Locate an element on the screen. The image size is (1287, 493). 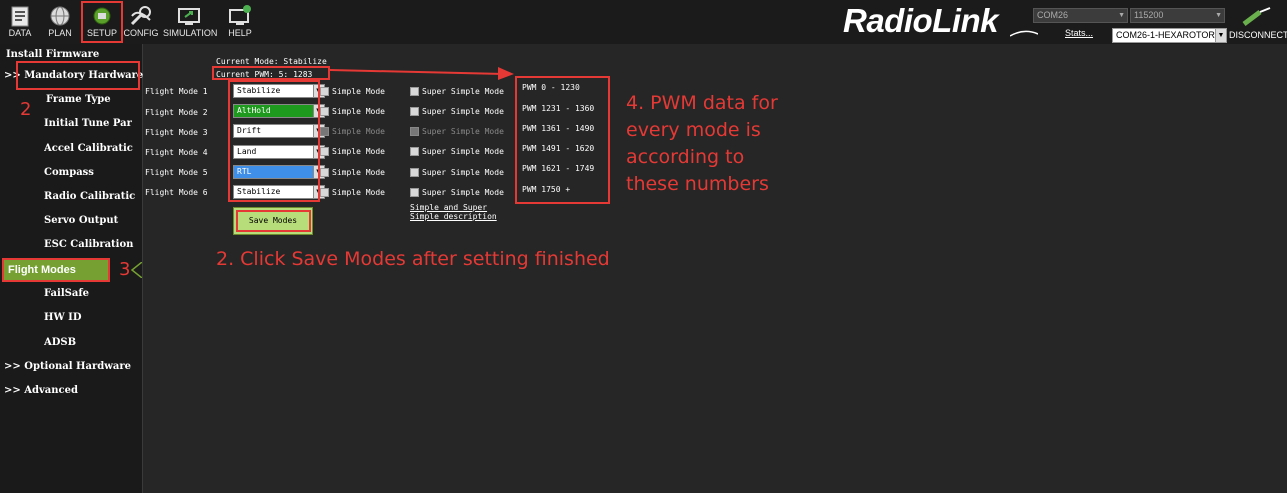
super-simple-3-checkbox is located at coordinates (414, 131).